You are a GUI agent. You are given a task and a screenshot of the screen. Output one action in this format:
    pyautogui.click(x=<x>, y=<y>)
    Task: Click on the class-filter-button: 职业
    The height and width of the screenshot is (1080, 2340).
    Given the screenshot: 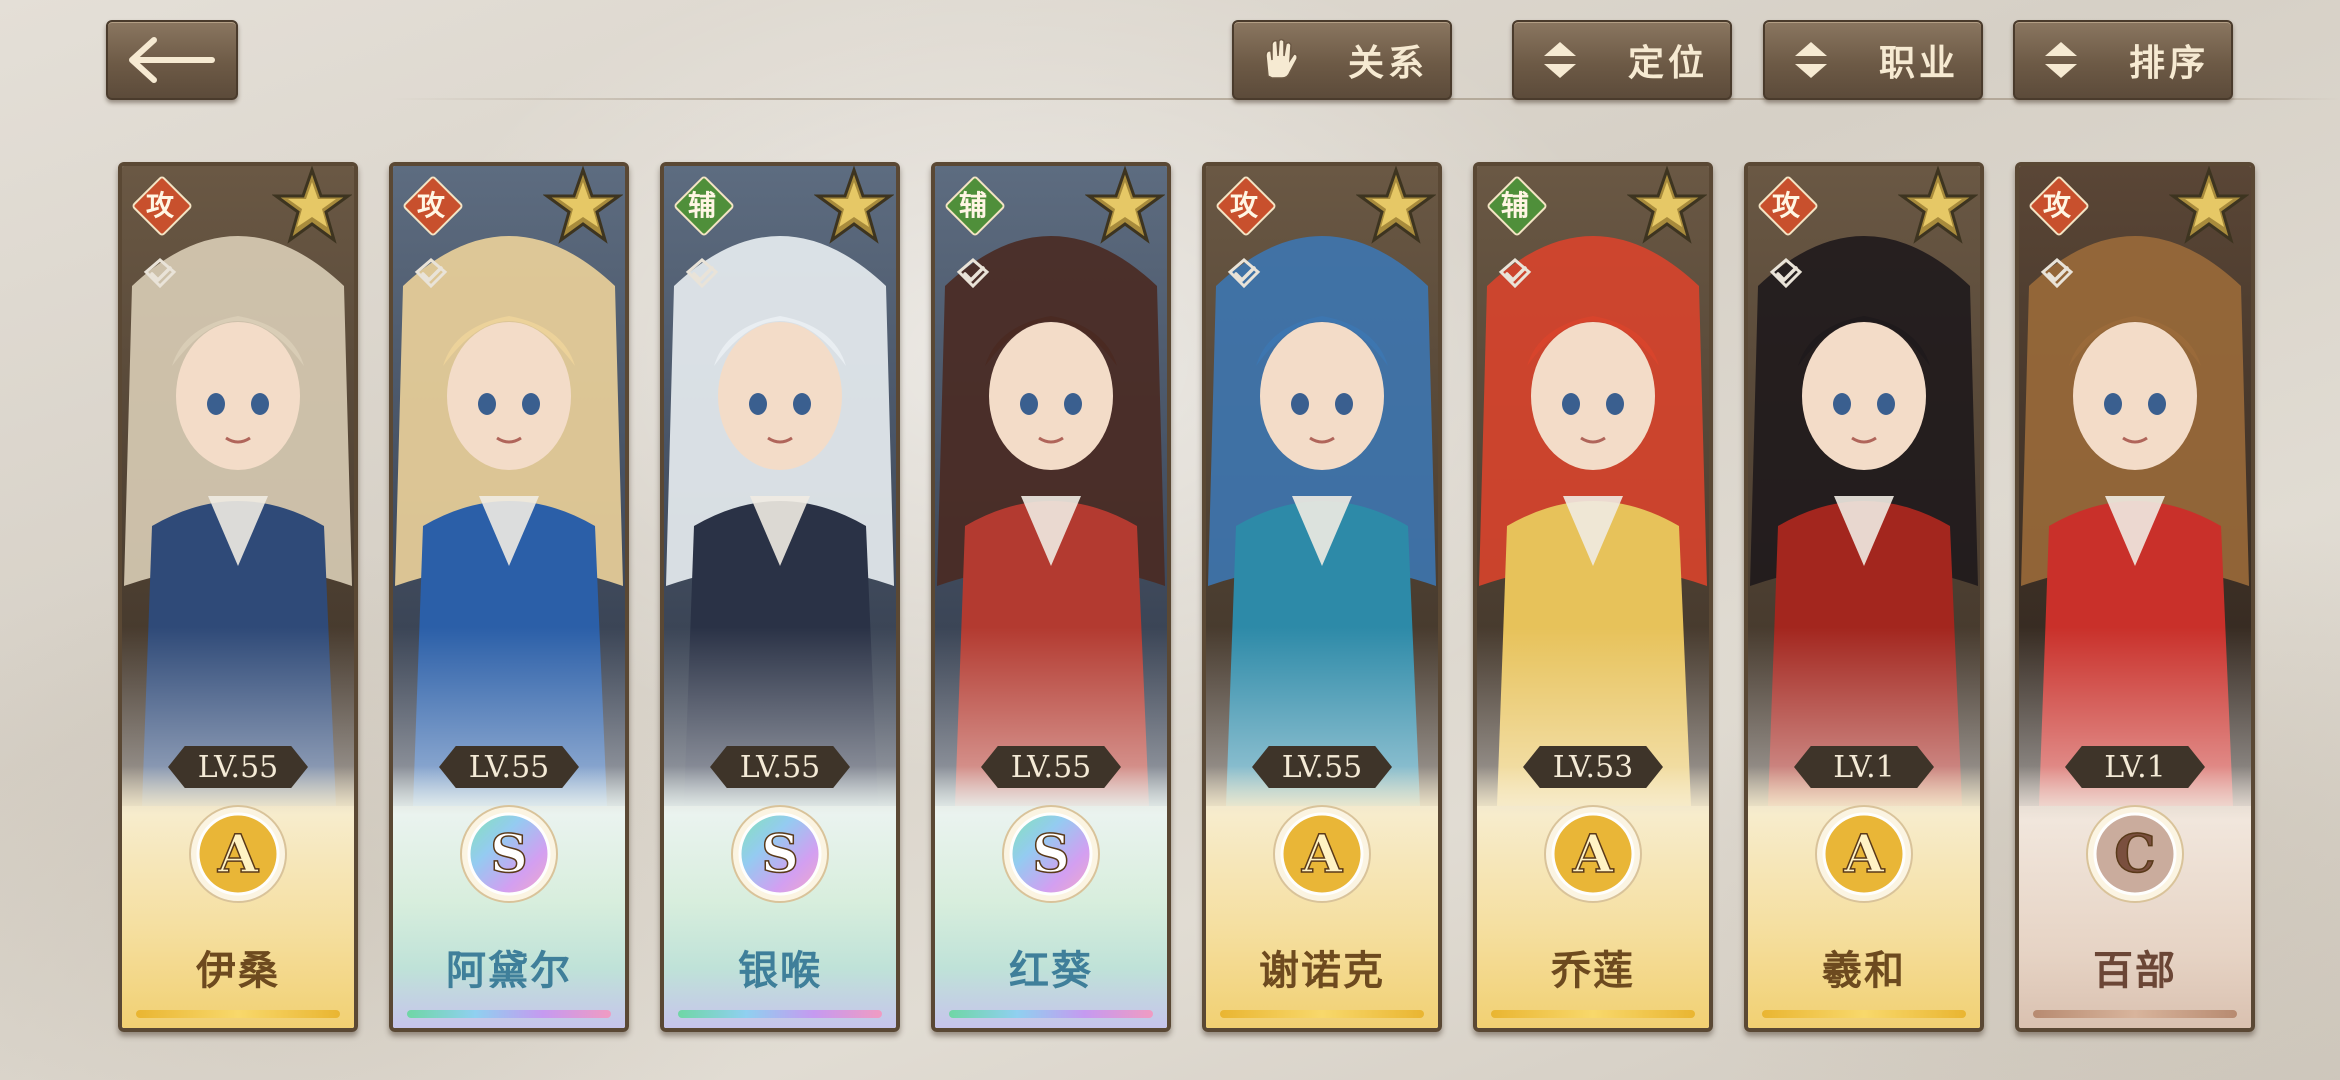 What is the action you would take?
    pyautogui.click(x=1873, y=60)
    